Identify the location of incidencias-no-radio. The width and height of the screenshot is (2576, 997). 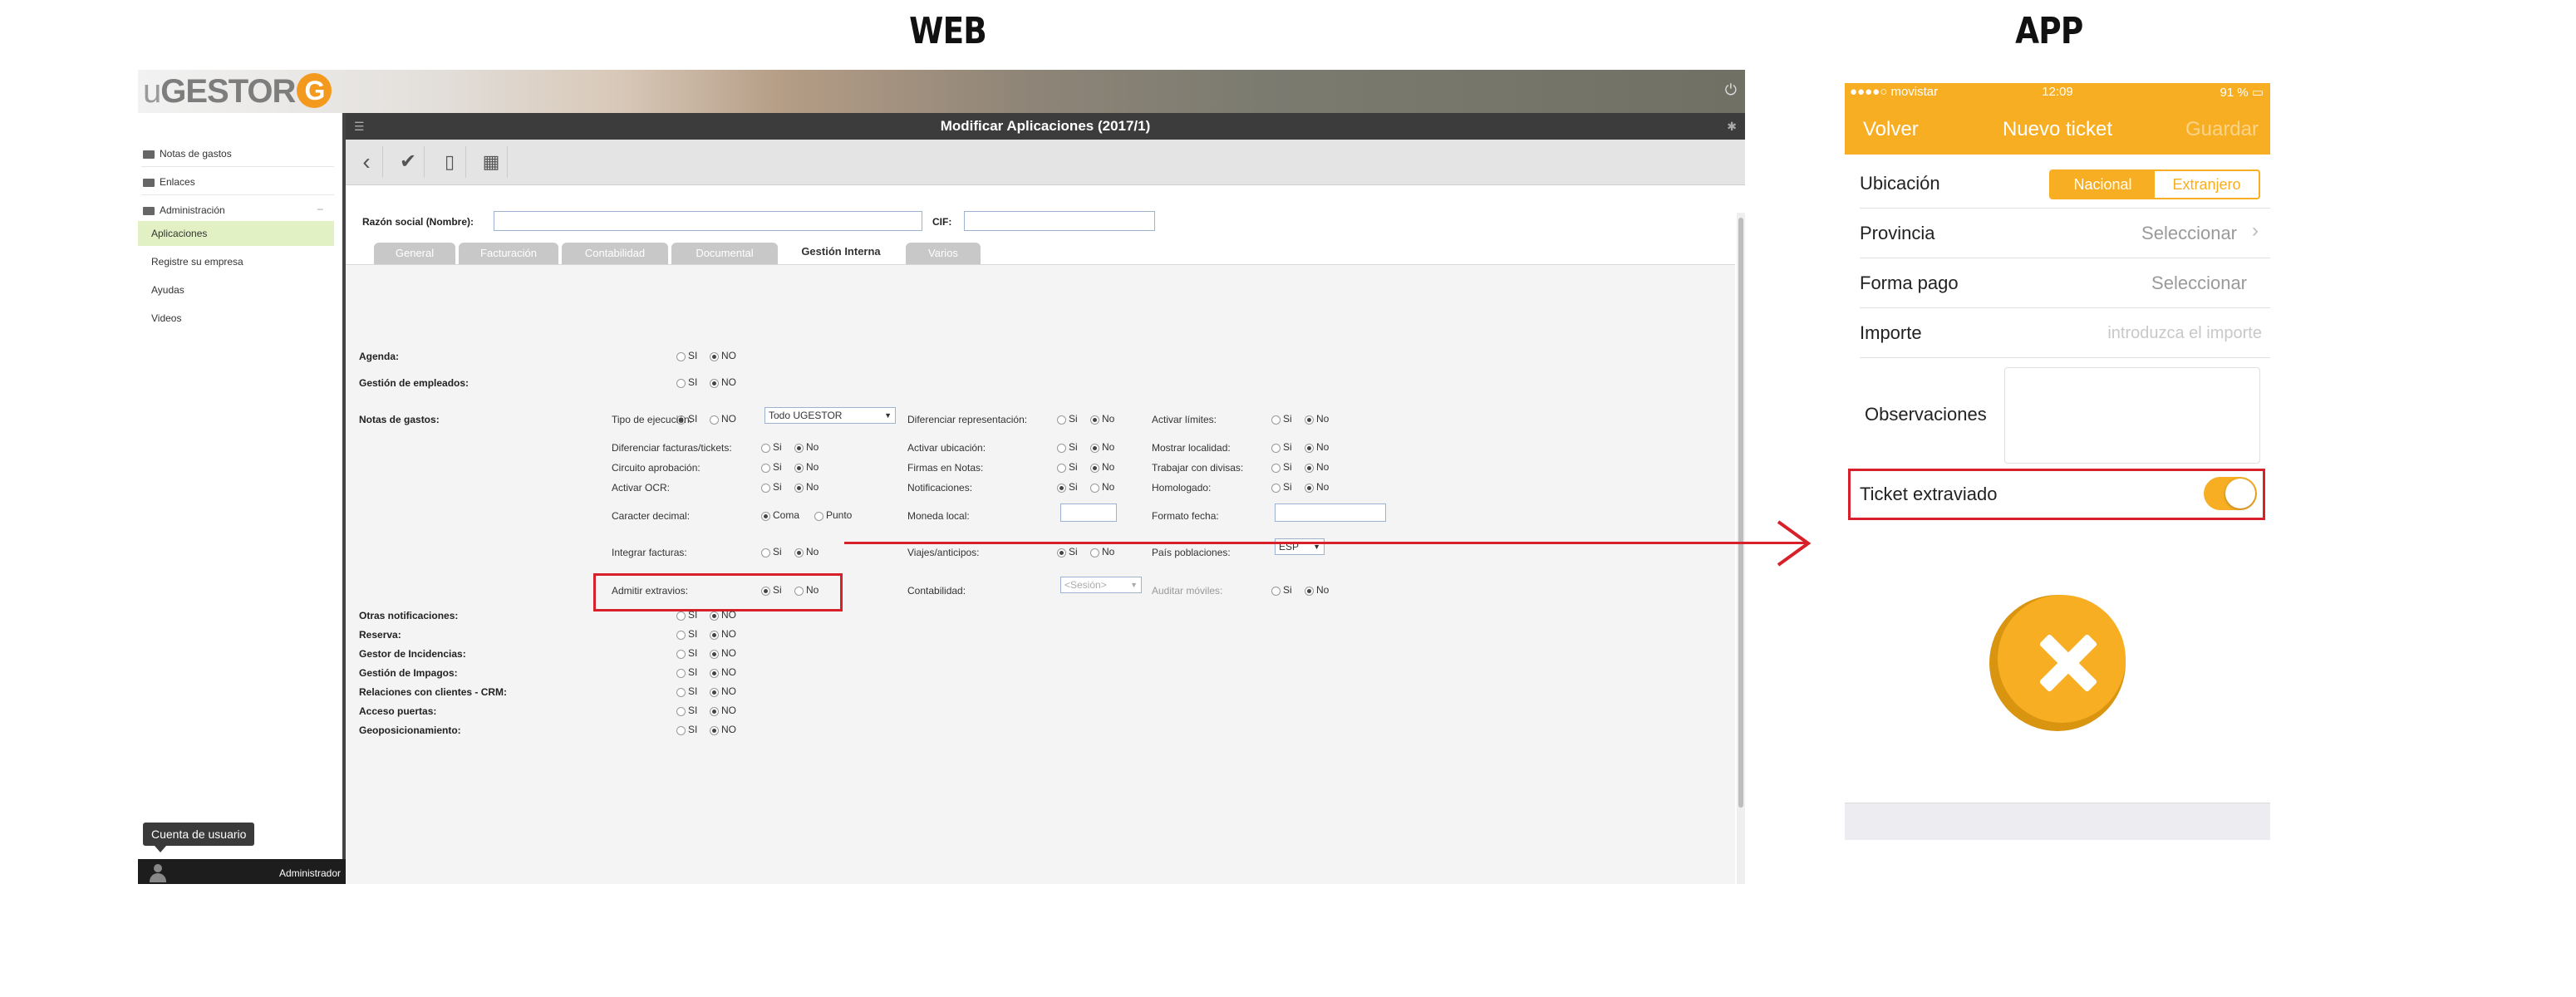
(715, 654).